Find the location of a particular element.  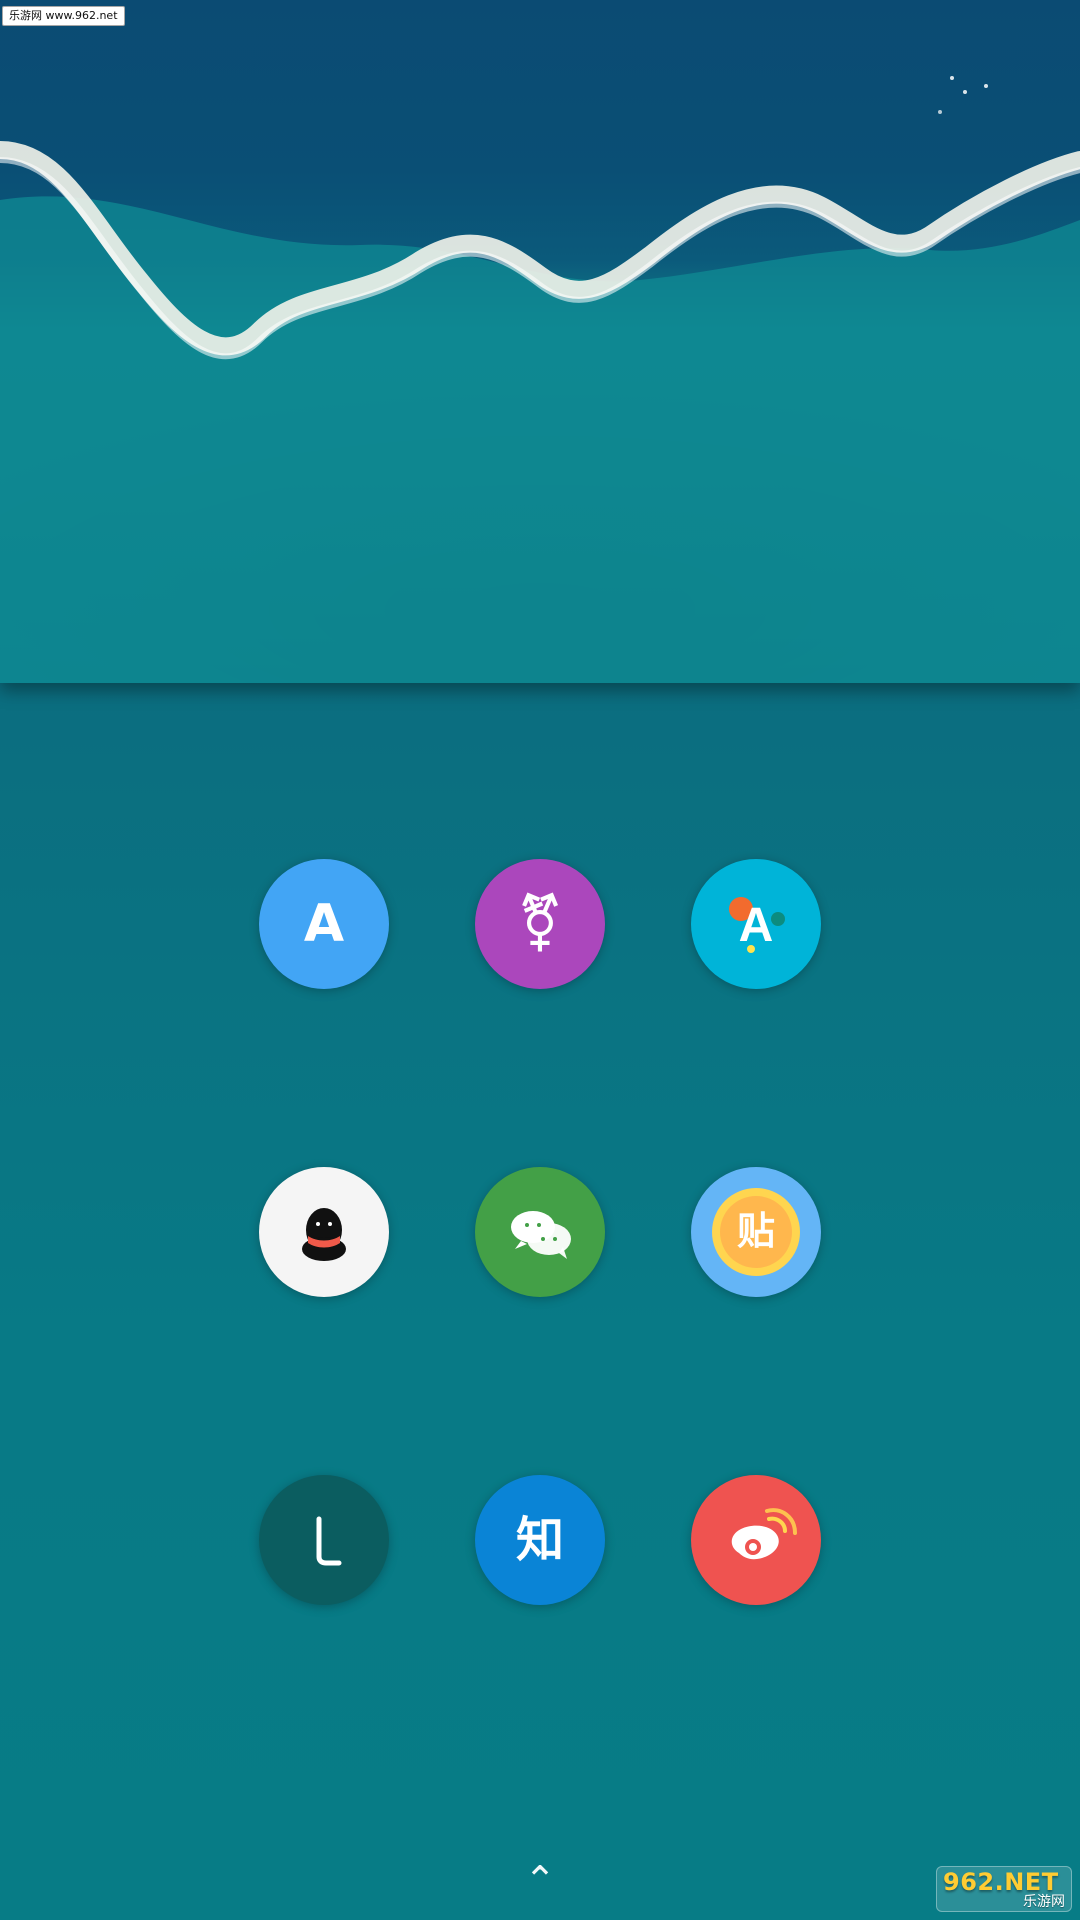

wechat-bubbles-icon is located at coordinates (541, 1235).